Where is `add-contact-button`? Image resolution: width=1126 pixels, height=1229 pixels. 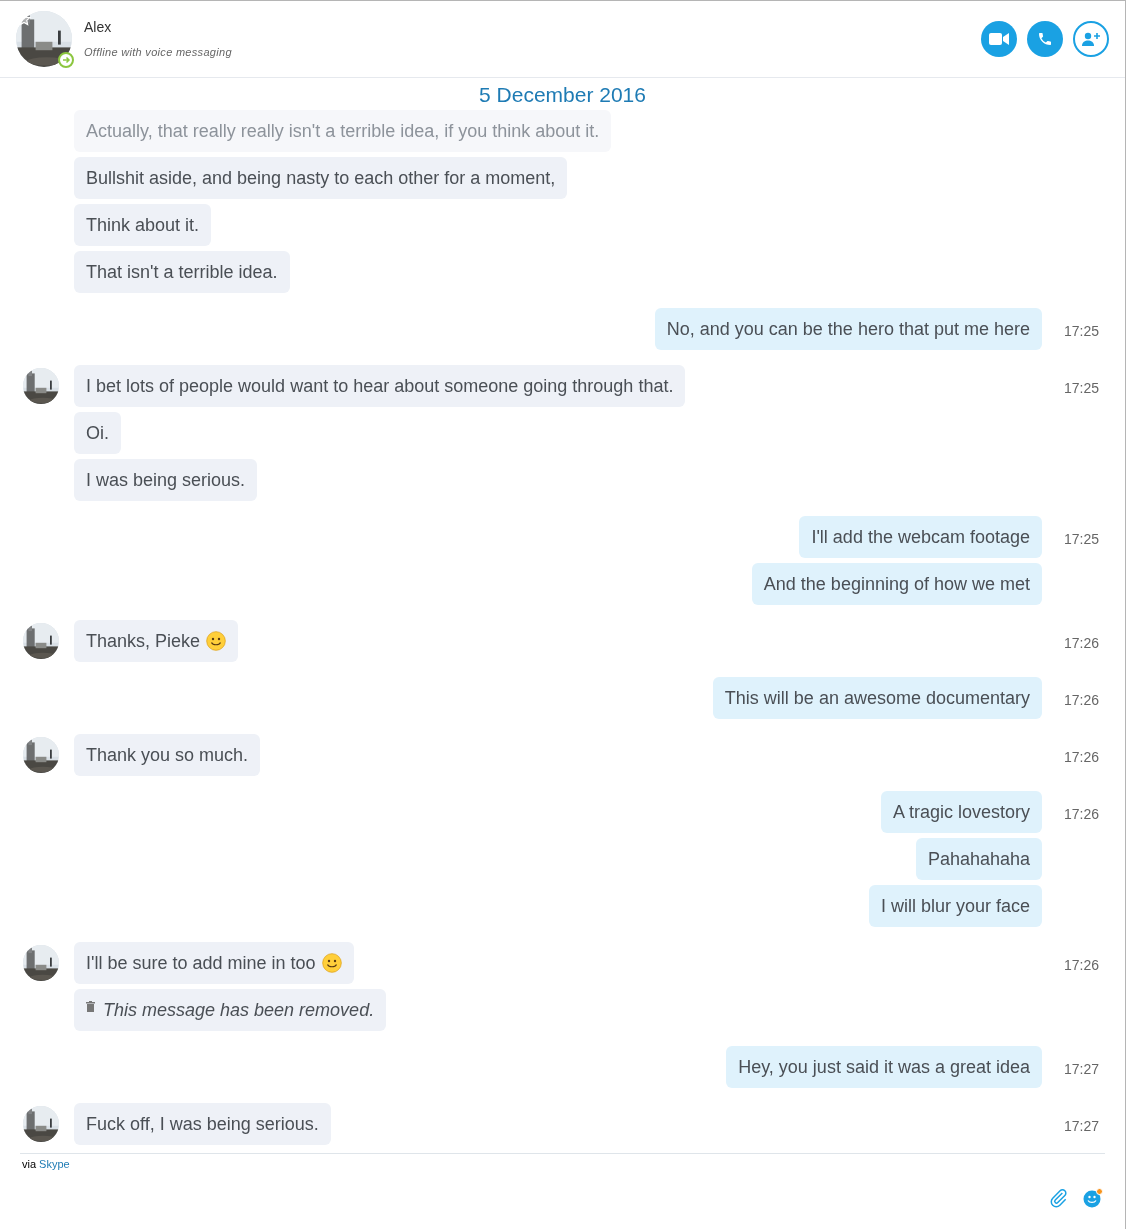
add-contact-button is located at coordinates (1091, 39).